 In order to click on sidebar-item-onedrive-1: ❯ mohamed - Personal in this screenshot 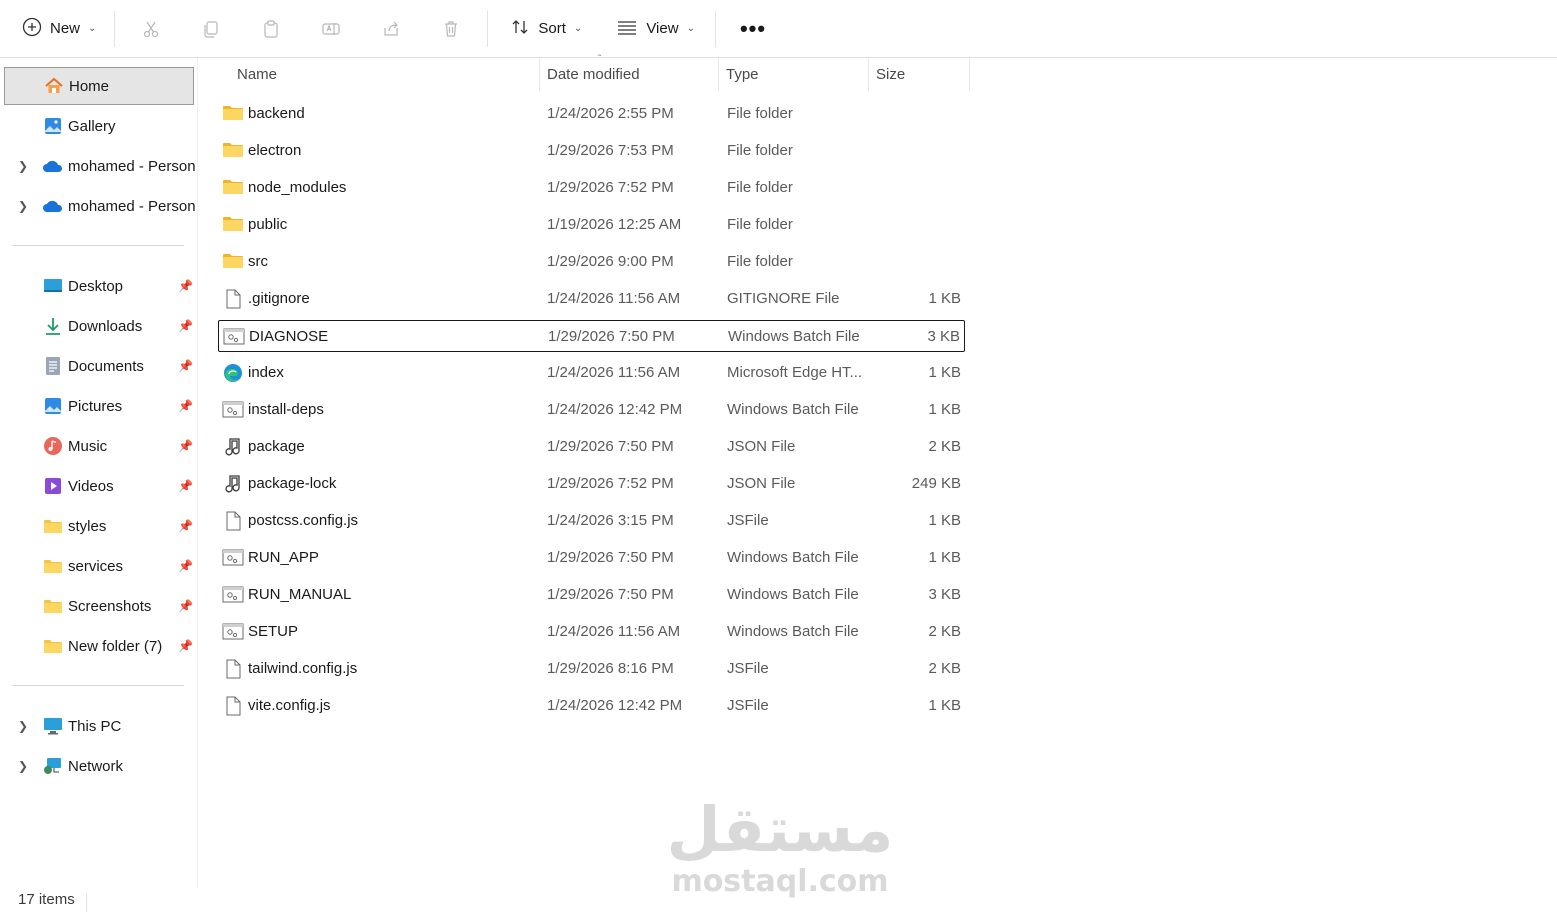, I will do `click(100, 166)`.